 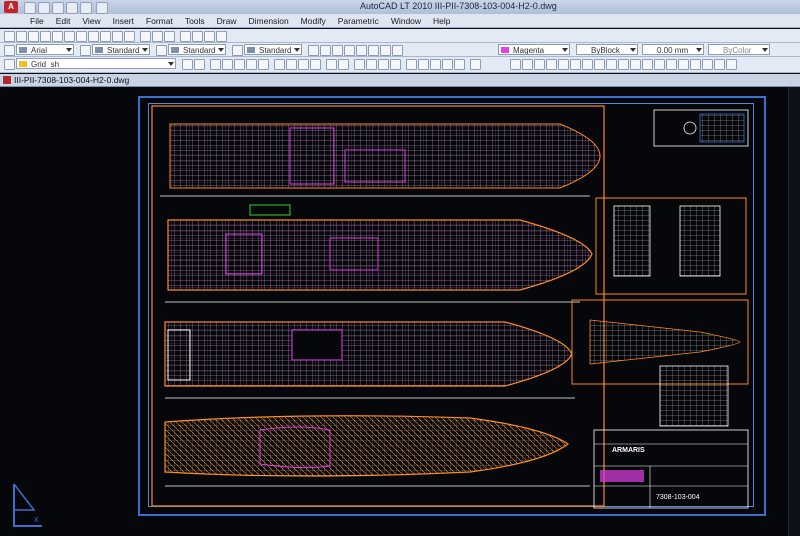 What do you see at coordinates (678, 497) in the screenshot?
I see `title-block-drawing-number: 7308-103-004` at bounding box center [678, 497].